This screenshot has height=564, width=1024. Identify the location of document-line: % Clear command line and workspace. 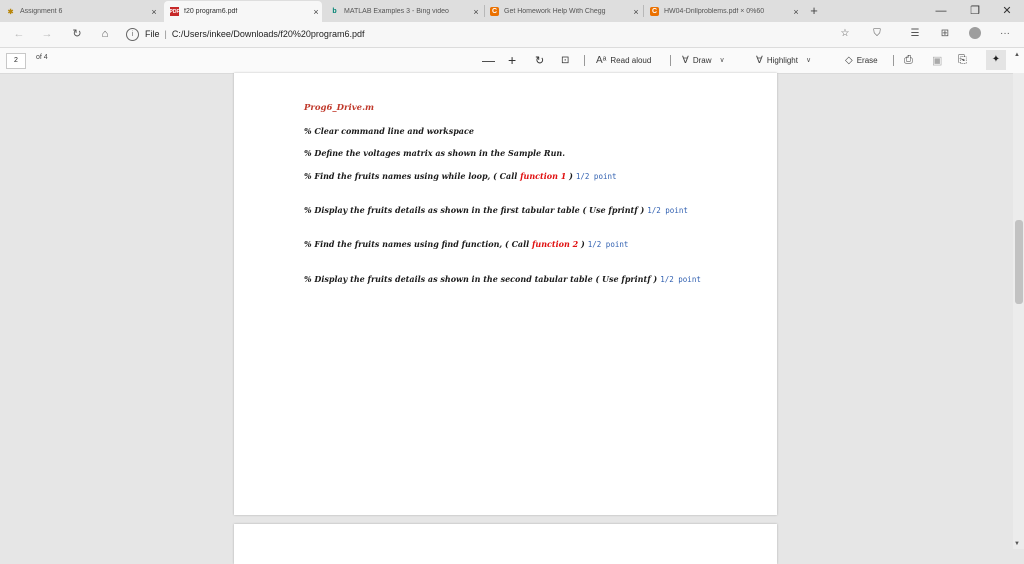
(389, 131).